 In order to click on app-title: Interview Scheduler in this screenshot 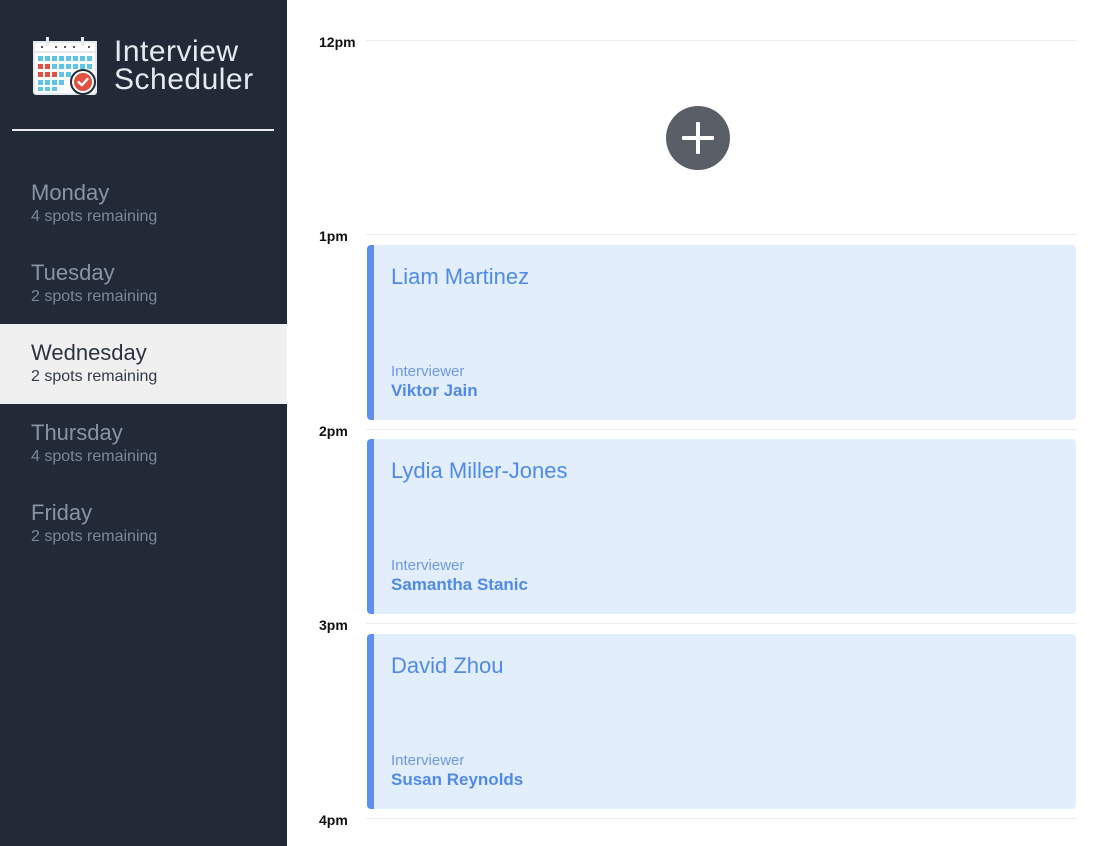, I will do `click(184, 65)`.